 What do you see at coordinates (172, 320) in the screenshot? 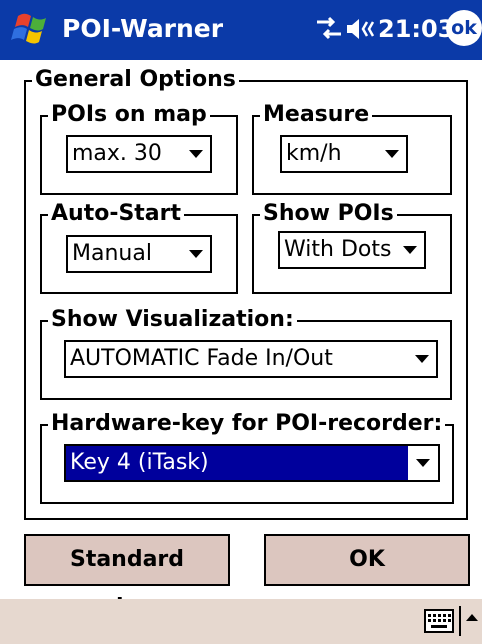
I see `show-visualization-legend: Show Visualization:` at bounding box center [172, 320].